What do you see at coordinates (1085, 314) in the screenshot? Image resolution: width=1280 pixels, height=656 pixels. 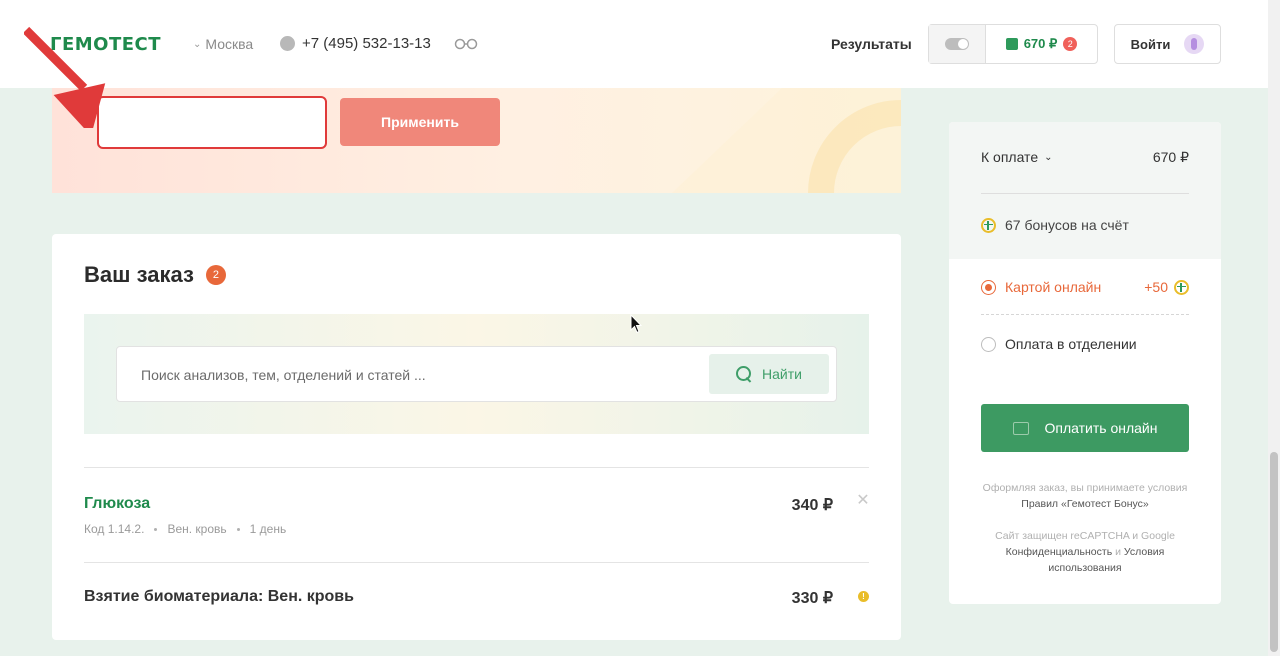 I see `dashed-divider` at bounding box center [1085, 314].